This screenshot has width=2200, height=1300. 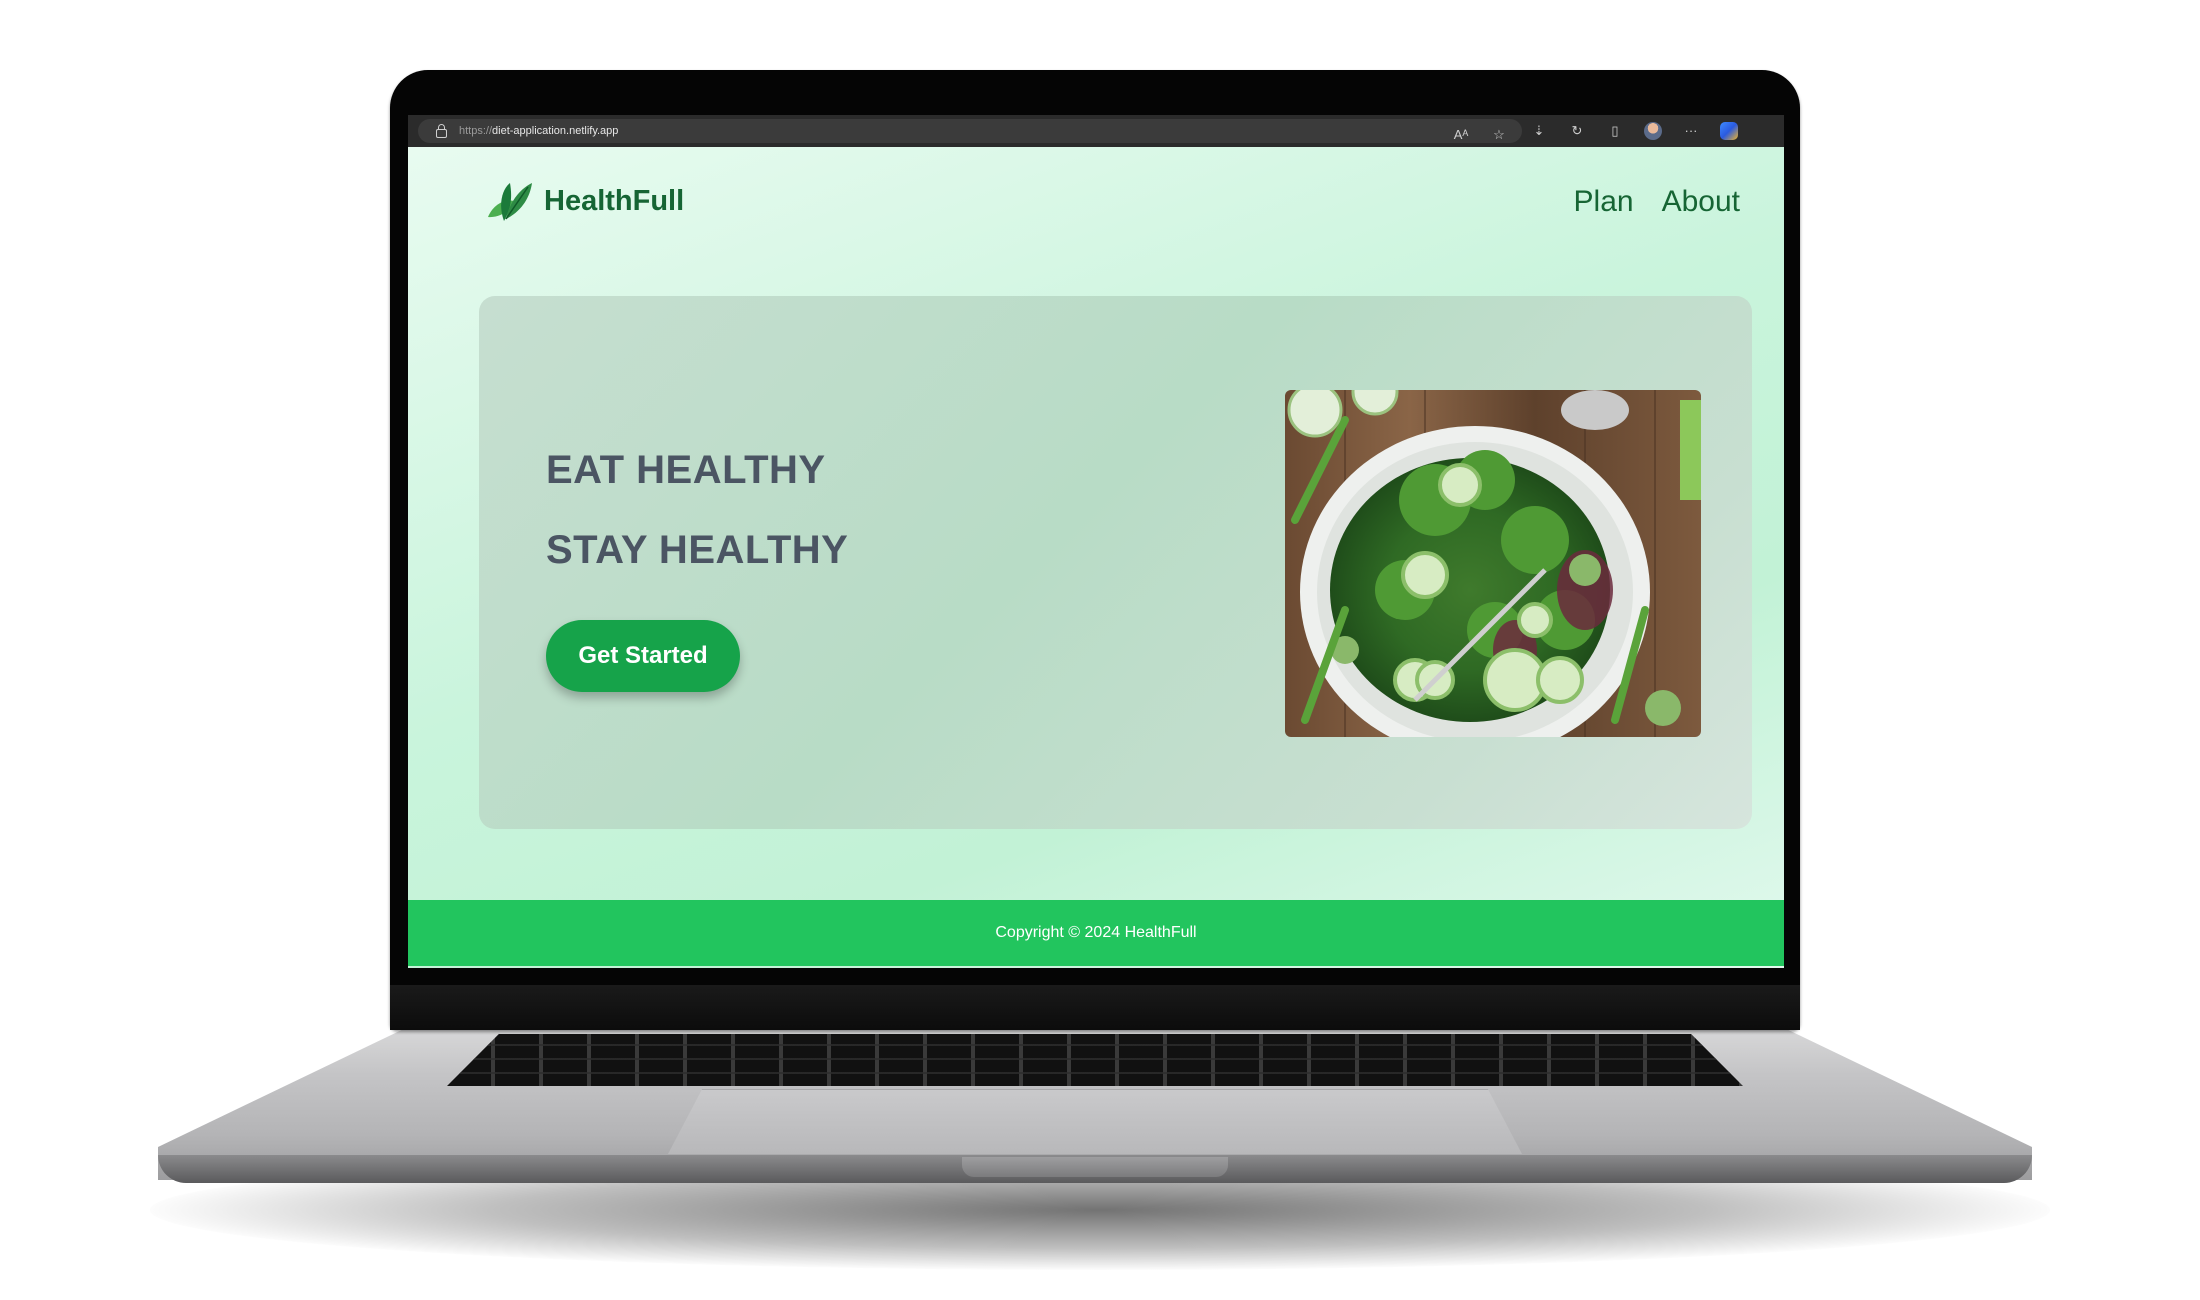 I want to click on brand-logo-link: HealthFull, so click(x=584, y=201).